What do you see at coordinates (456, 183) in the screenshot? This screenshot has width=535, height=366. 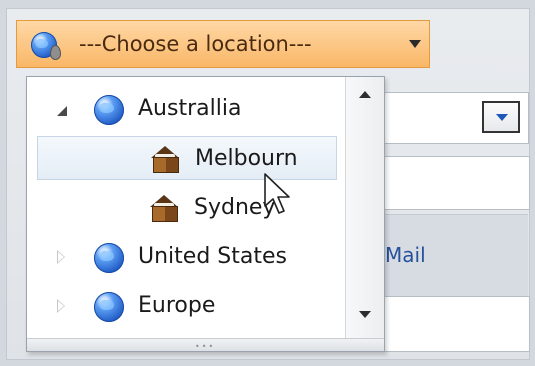 I see `background-text-field` at bounding box center [456, 183].